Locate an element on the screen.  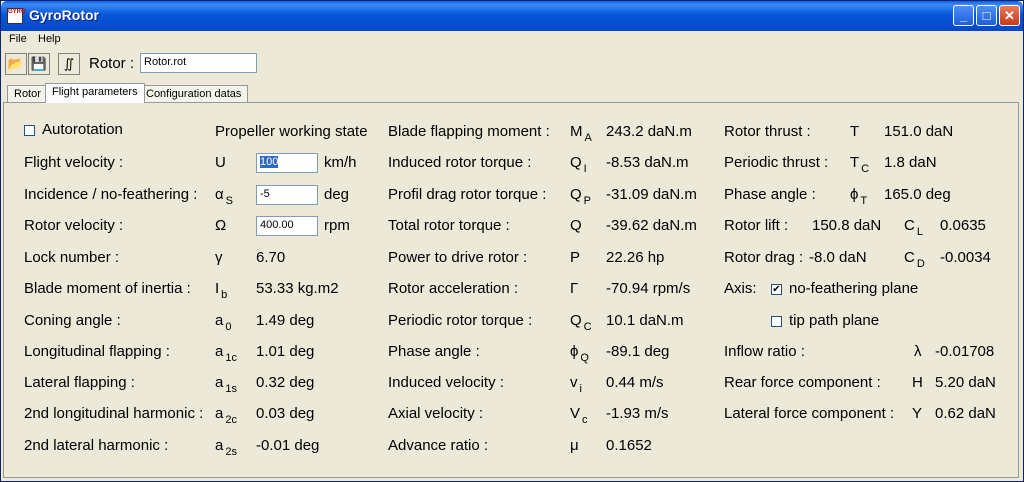
thrust-phase-symbol: ϕT is located at coordinates (859, 196).